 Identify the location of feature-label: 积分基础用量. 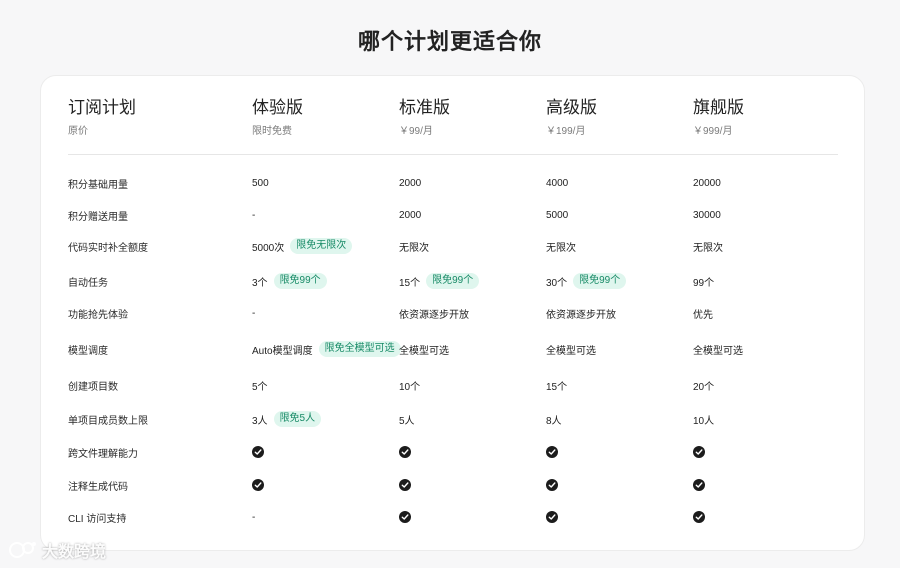
(98, 185).